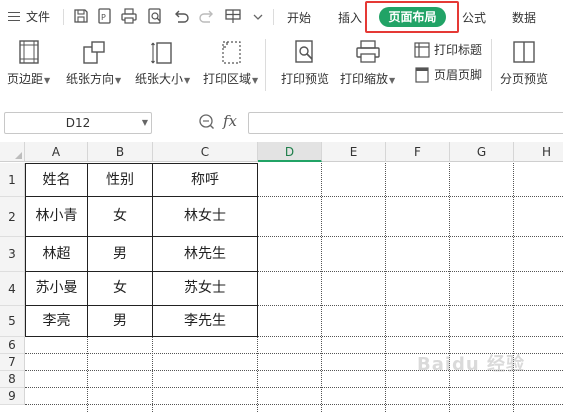  Describe the element at coordinates (231, 52) in the screenshot. I see `print-area-icon` at that location.